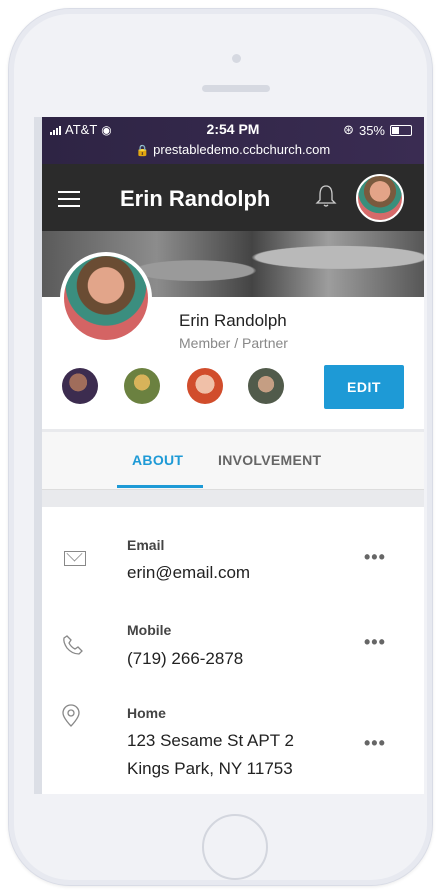 This screenshot has width=439, height=892. I want to click on url-bar: 🔒 prestabledemo.ccbchurch.com, so click(233, 149).